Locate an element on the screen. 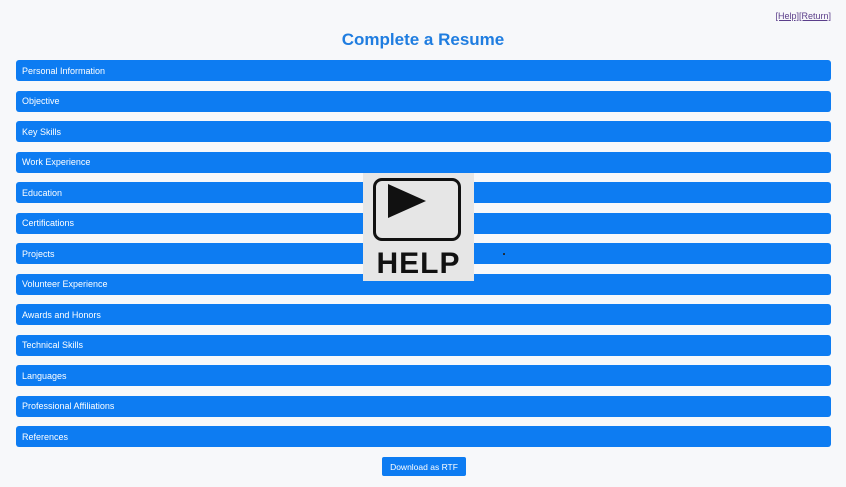 The width and height of the screenshot is (846, 487). help-link: [Help] is located at coordinates (787, 16).